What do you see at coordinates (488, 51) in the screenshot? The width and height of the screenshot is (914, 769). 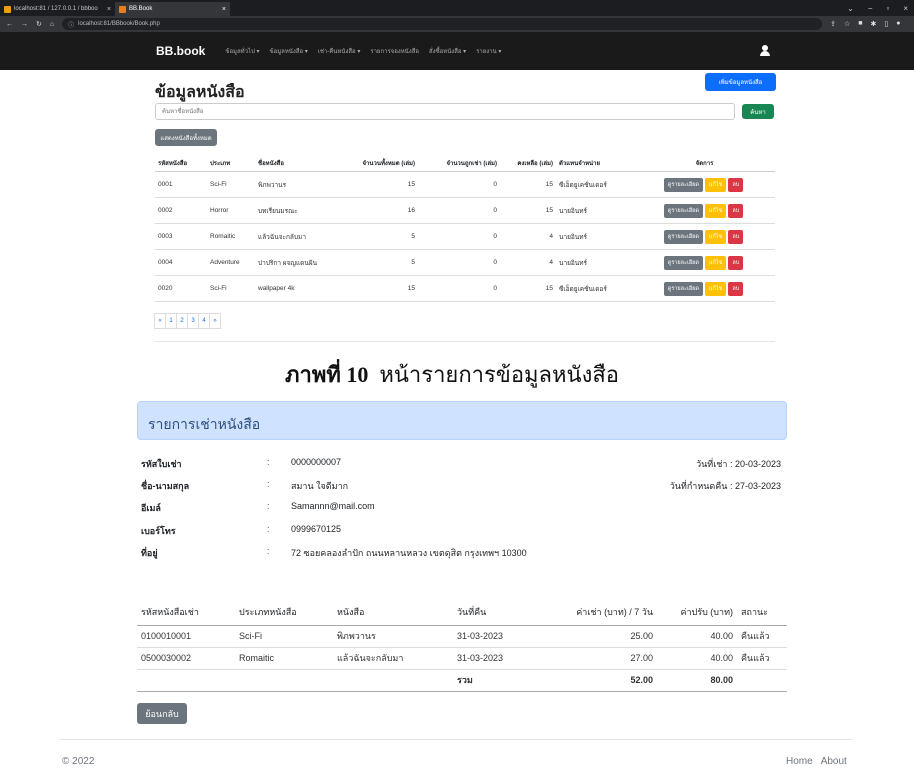 I see `nav-reports: รายงาน ▾` at bounding box center [488, 51].